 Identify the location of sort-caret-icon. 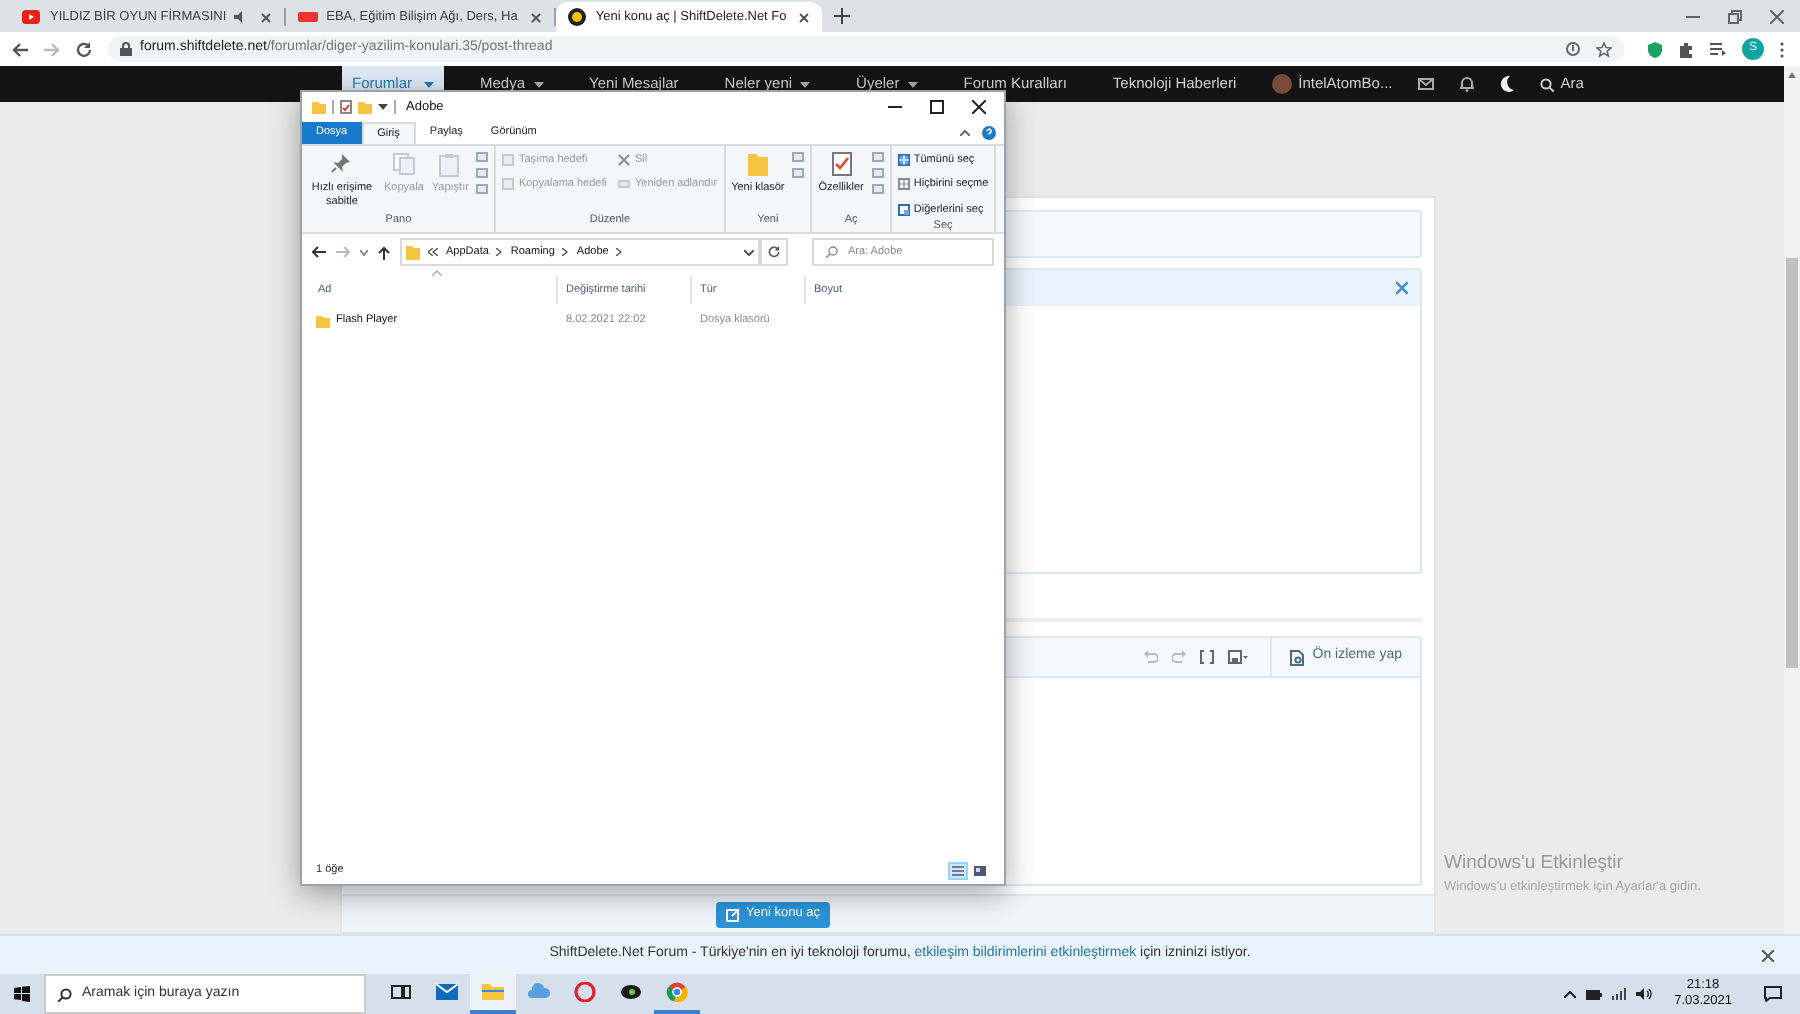
(437, 273).